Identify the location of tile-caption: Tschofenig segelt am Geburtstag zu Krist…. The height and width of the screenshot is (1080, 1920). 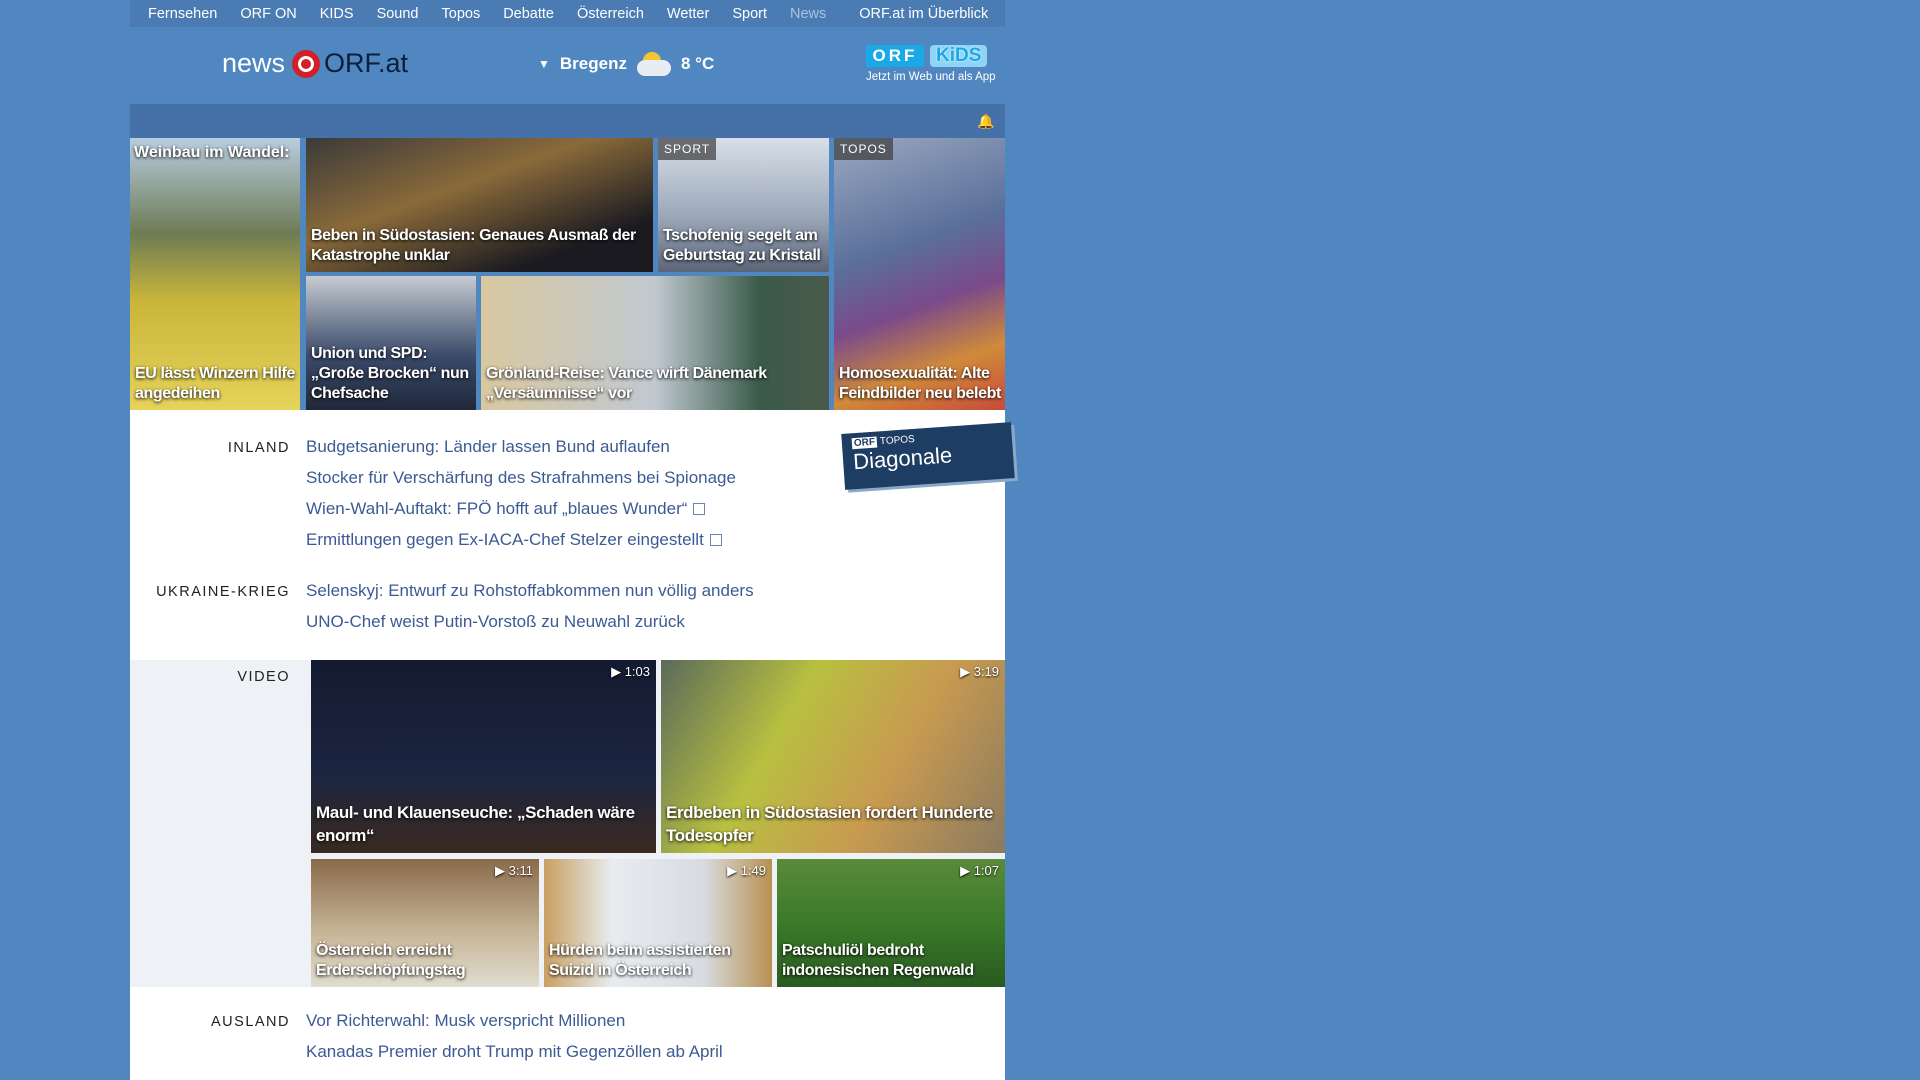
(742, 245).